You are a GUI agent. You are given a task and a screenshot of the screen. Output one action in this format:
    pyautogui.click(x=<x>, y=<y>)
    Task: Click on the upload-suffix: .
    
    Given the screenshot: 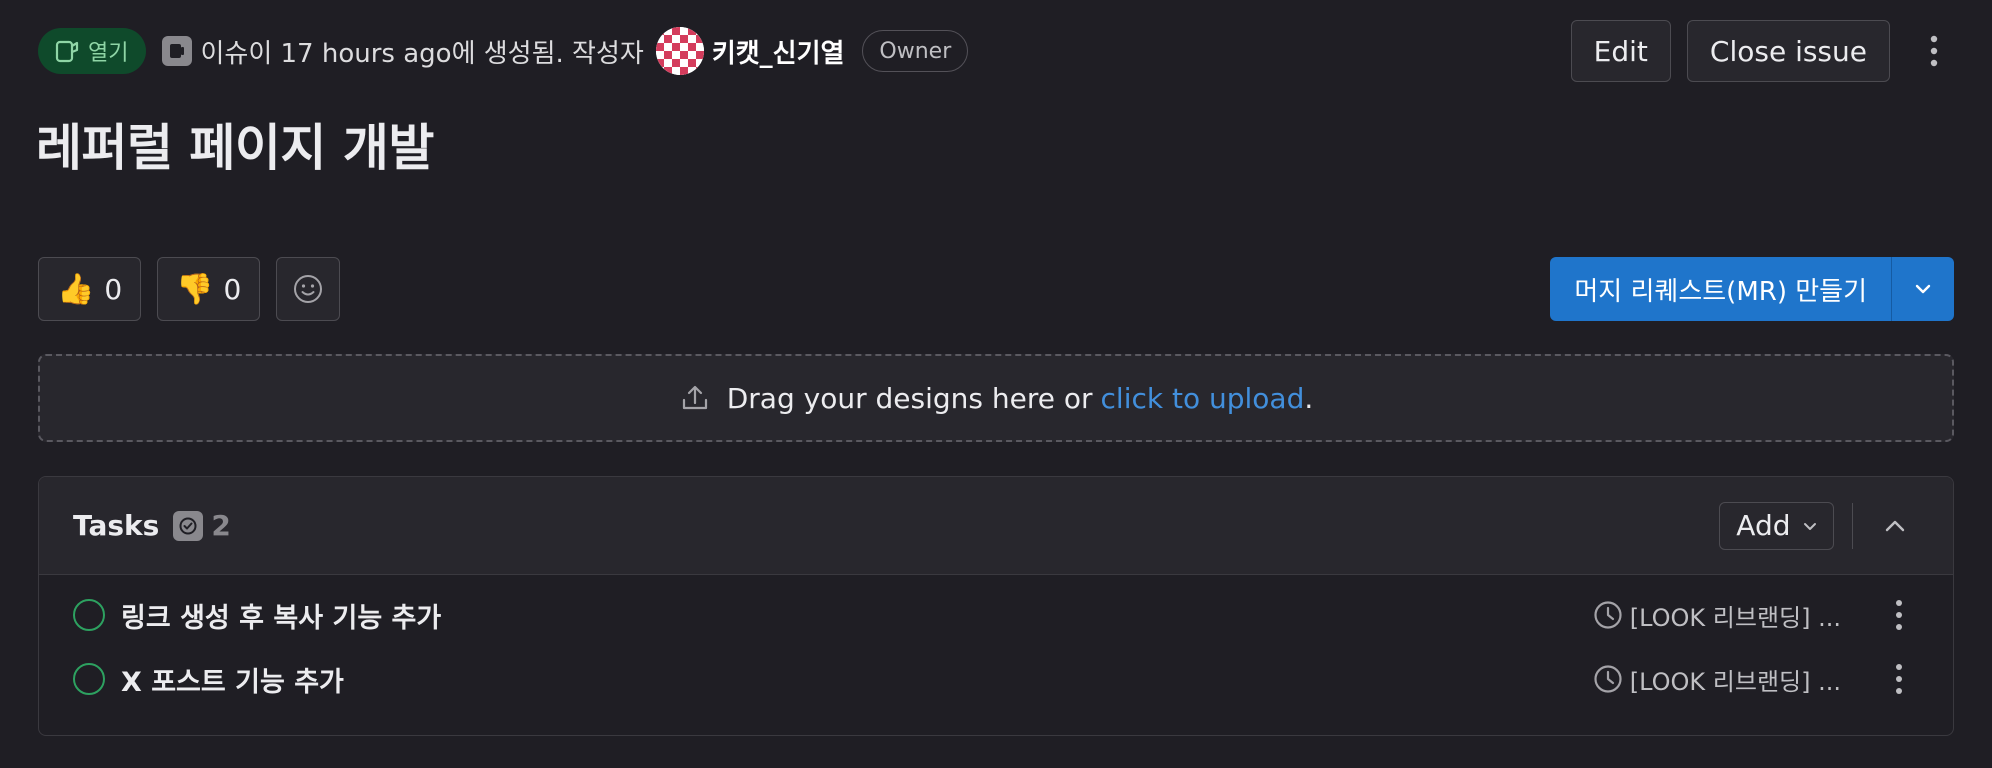 What is the action you would take?
    pyautogui.click(x=1309, y=398)
    